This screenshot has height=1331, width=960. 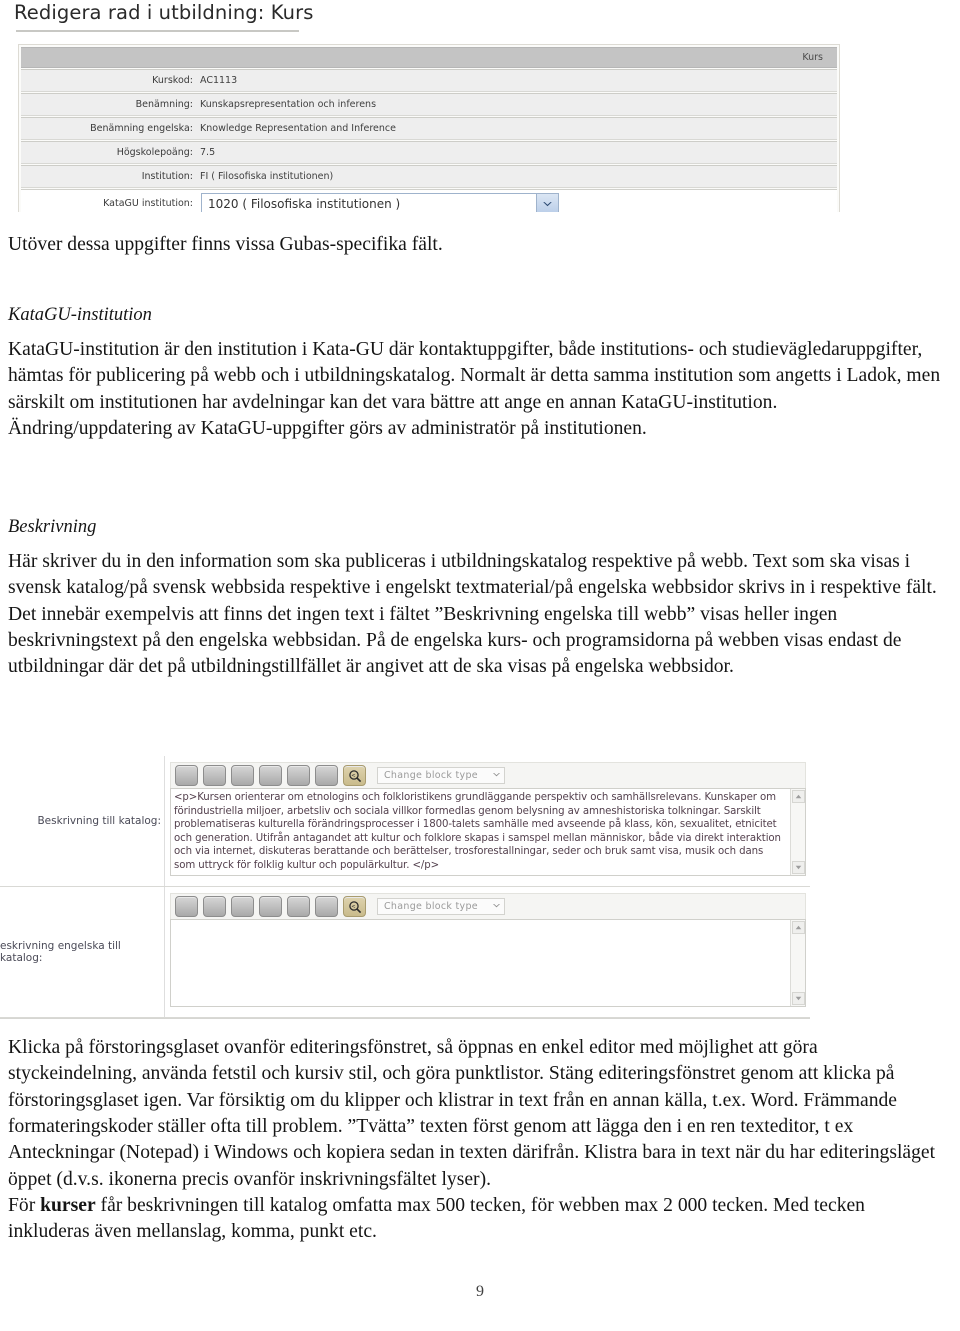 What do you see at coordinates (172, 80) in the screenshot?
I see `field-label: Kurskod:` at bounding box center [172, 80].